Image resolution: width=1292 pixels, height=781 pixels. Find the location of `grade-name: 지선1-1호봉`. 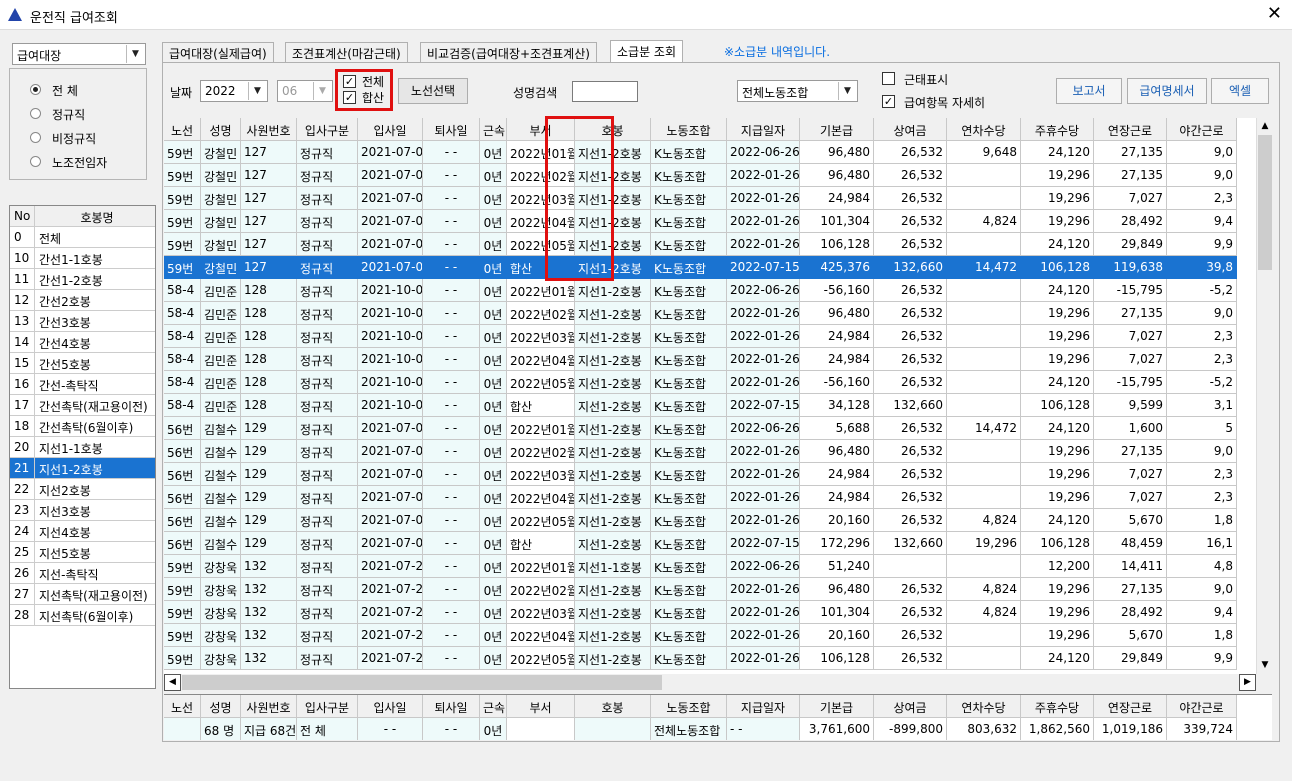

grade-name: 지선1-1호봉 is located at coordinates (71, 449).